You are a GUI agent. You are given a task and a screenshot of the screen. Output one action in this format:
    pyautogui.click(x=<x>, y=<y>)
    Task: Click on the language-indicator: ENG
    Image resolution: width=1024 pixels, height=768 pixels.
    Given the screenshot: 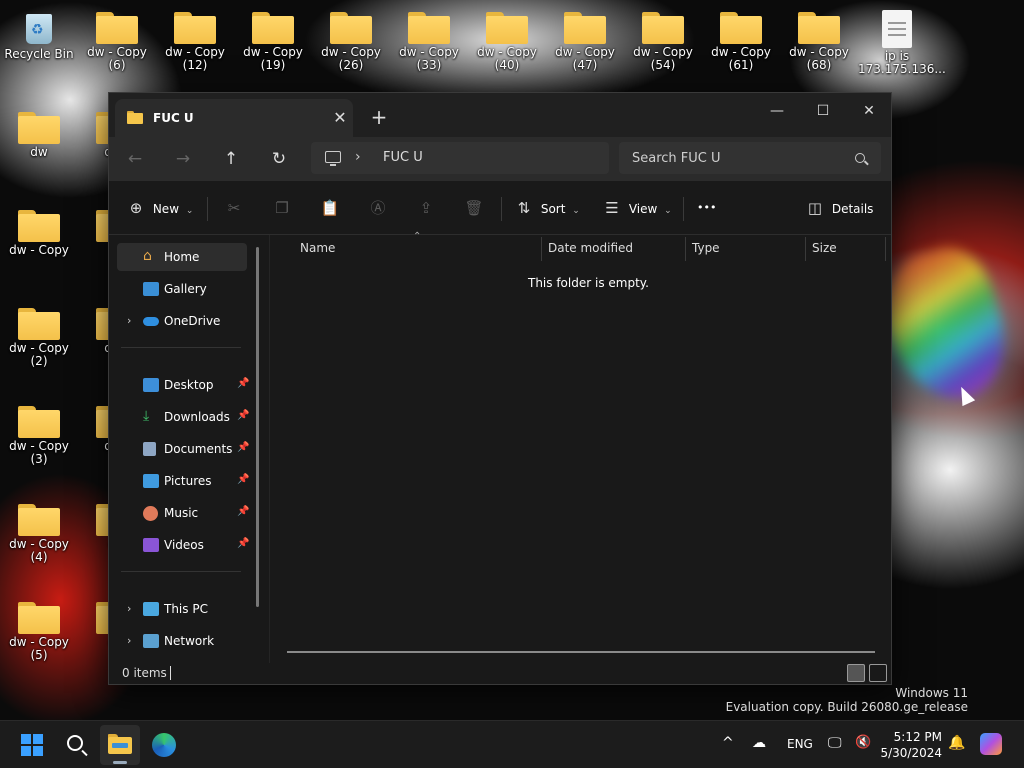 What is the action you would take?
    pyautogui.click(x=800, y=744)
    